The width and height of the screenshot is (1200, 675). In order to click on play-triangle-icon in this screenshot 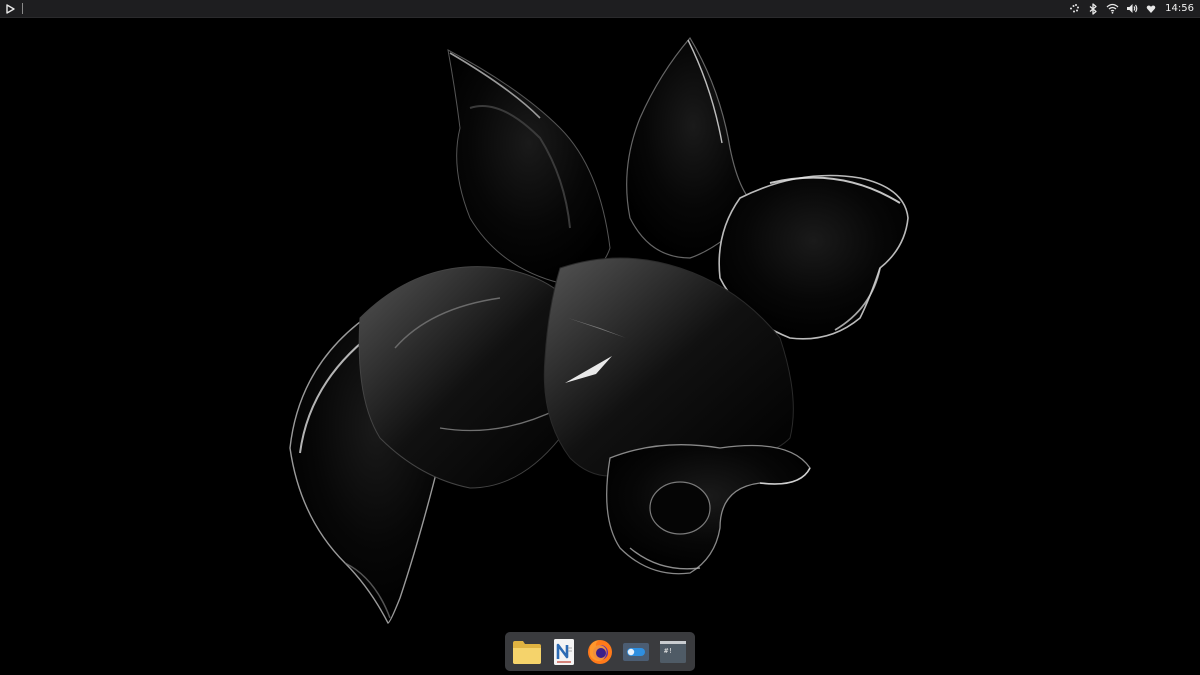, I will do `click(10, 8)`.